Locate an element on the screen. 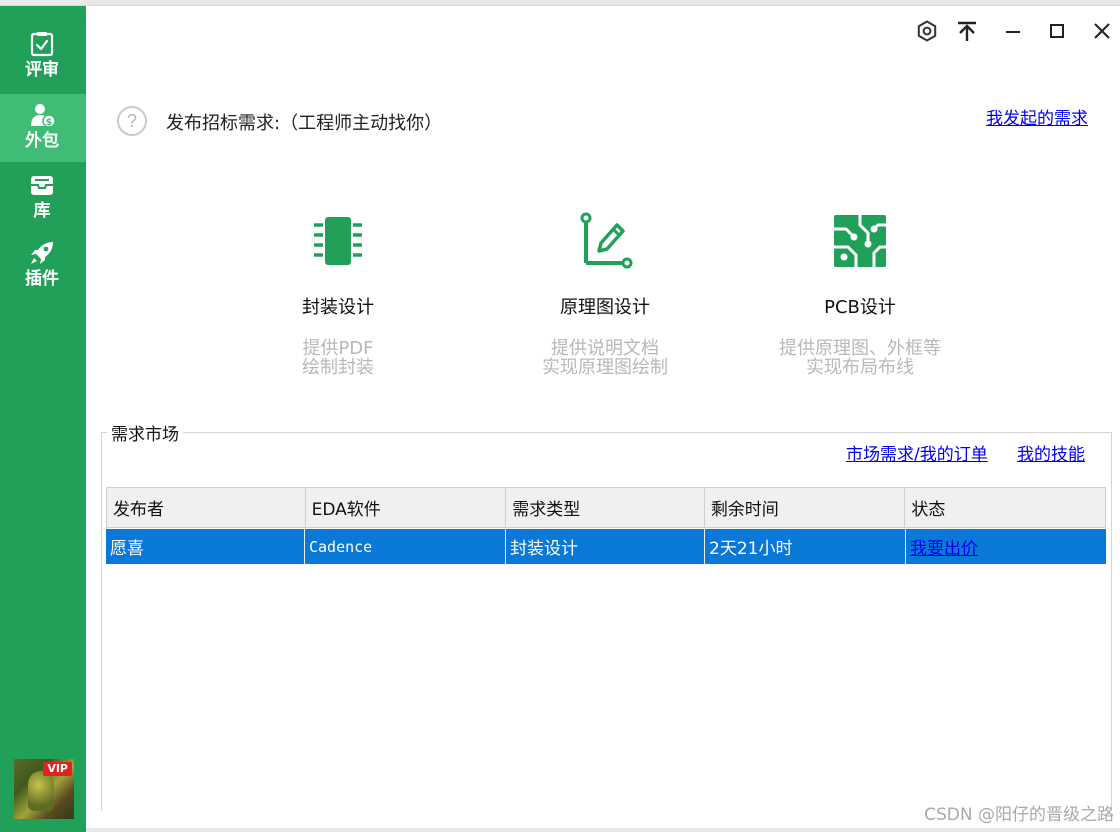  maximize-button is located at coordinates (1057, 31).